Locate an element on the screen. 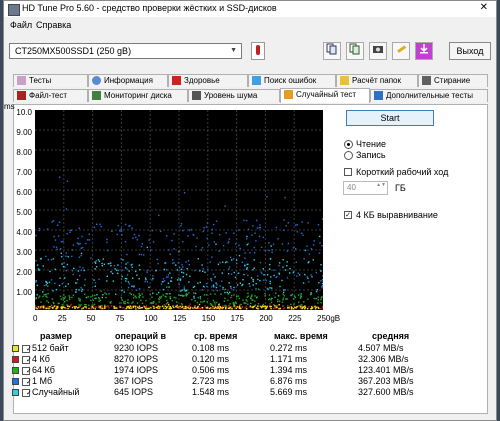  align-checkbox: ✓ is located at coordinates (348, 215).